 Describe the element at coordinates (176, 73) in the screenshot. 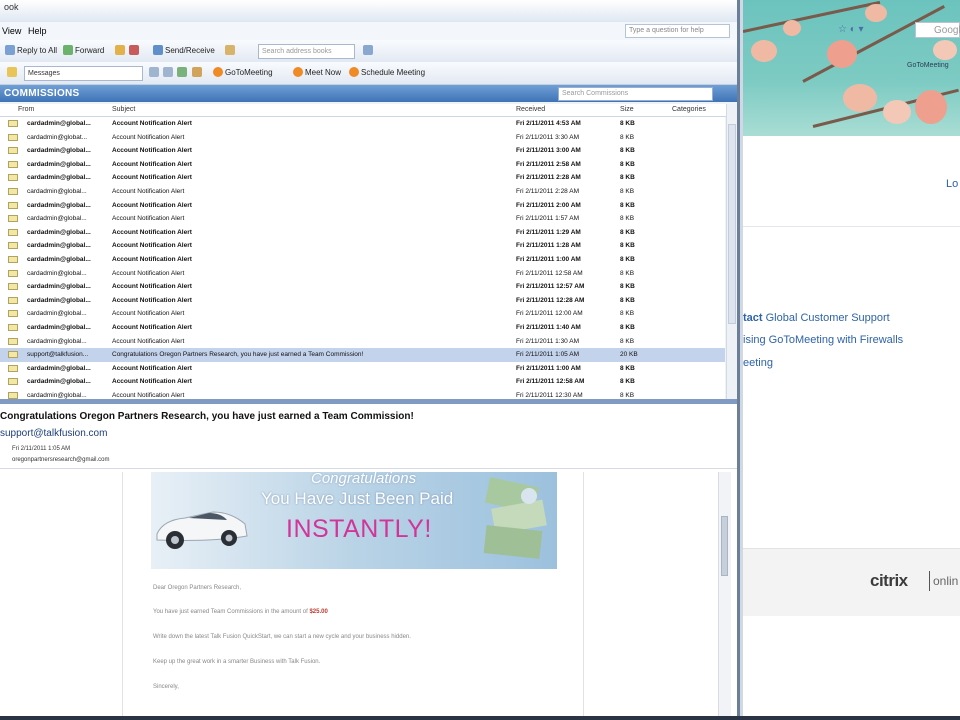

I see `view-icons` at that location.